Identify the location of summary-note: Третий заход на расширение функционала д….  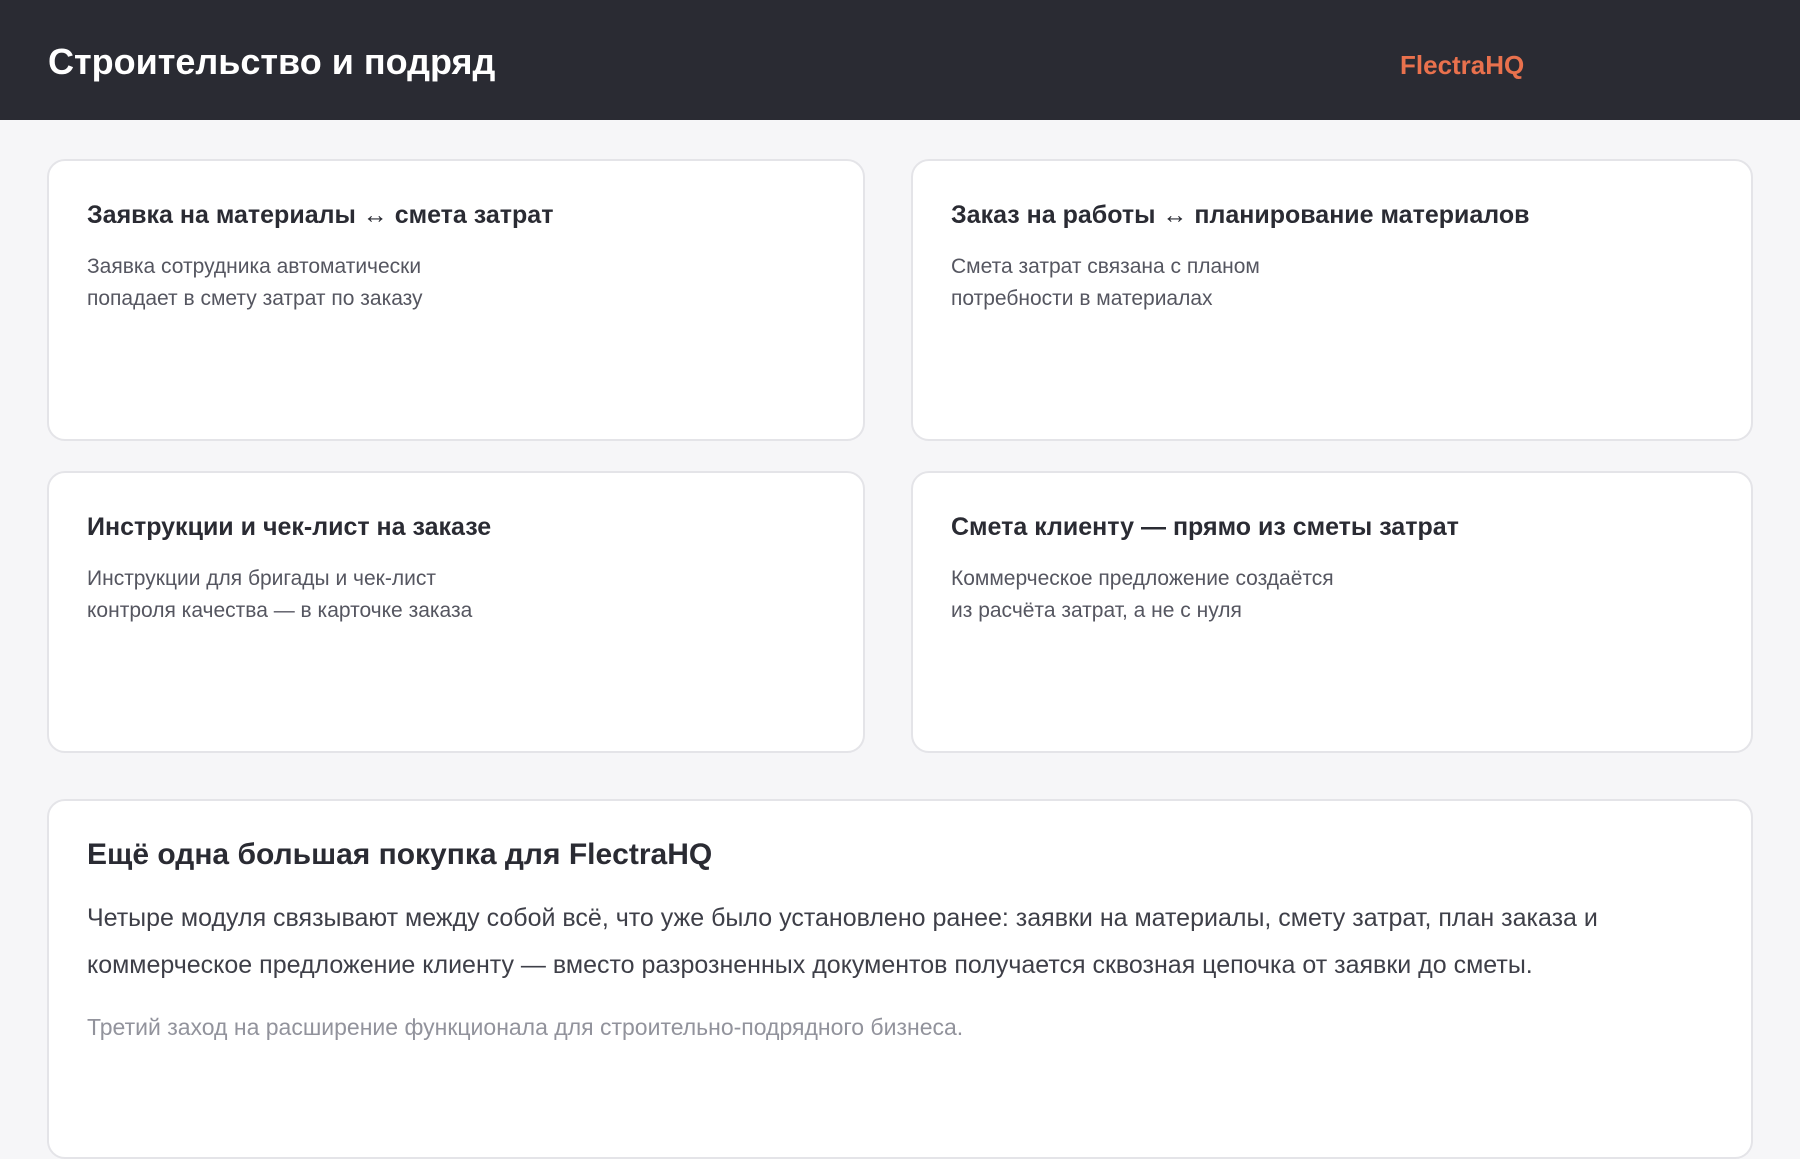
(525, 1027).